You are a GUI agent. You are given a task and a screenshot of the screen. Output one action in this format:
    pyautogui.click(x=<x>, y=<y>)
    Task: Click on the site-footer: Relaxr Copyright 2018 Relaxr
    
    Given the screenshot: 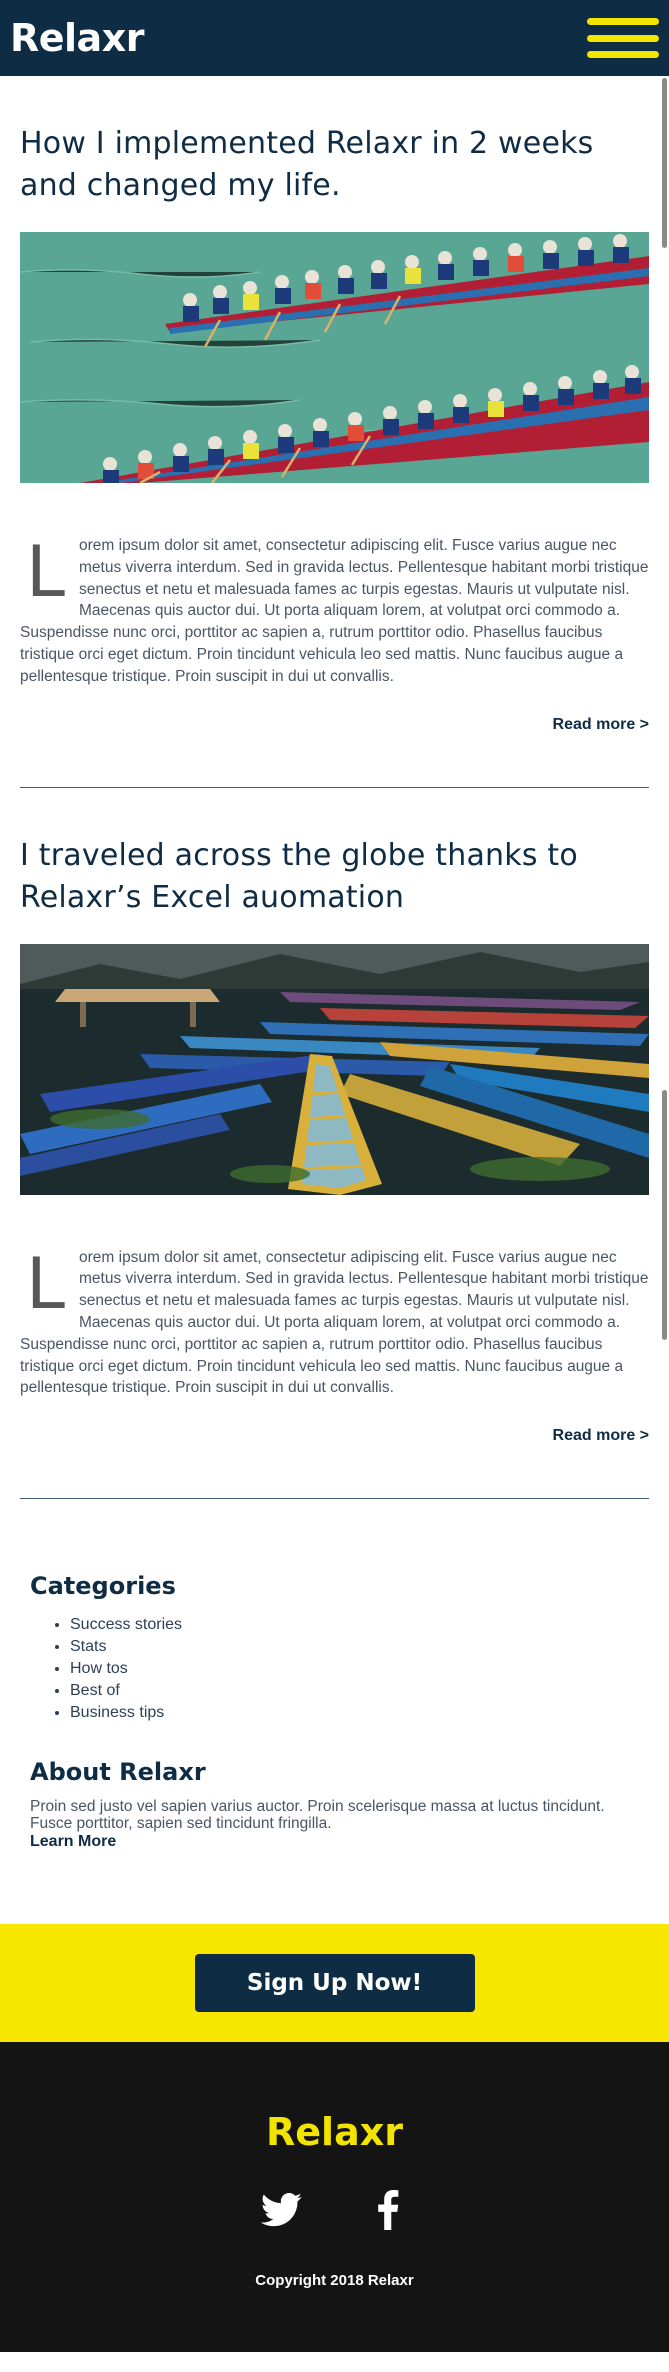 What is the action you would take?
    pyautogui.click(x=334, y=2197)
    